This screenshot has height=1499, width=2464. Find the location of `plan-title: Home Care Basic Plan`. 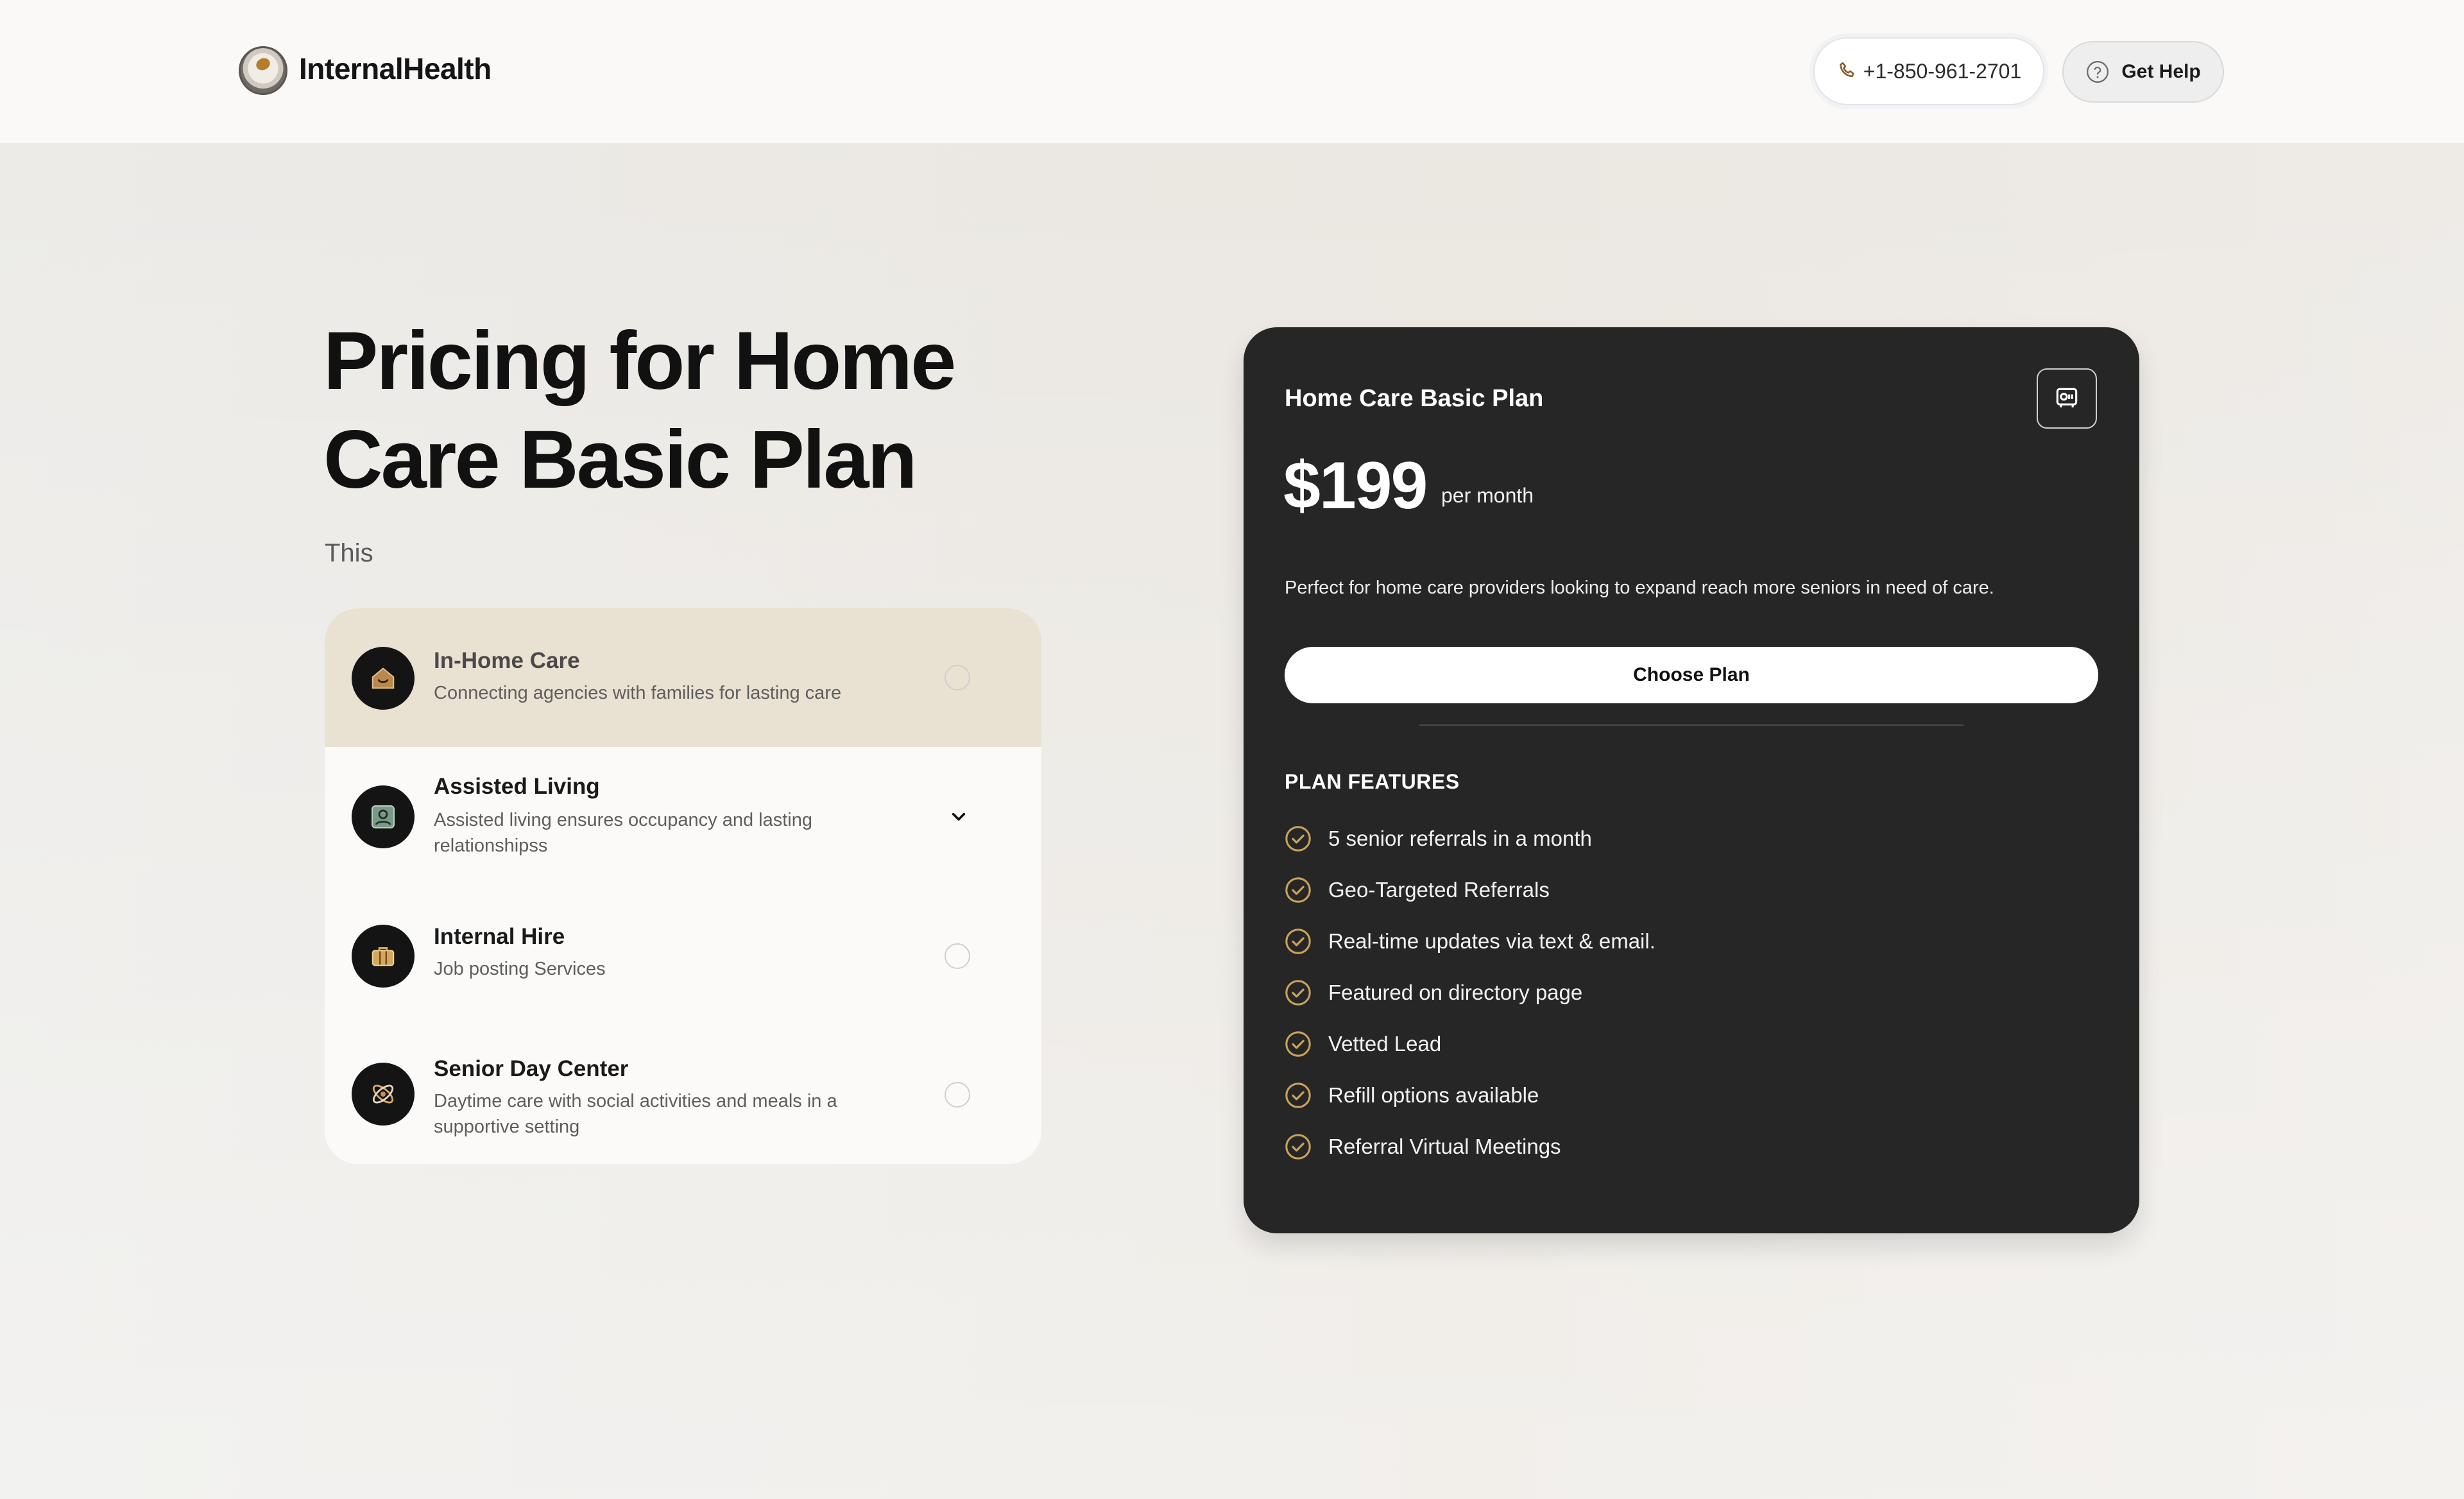

plan-title: Home Care Basic Plan is located at coordinates (1414, 398).